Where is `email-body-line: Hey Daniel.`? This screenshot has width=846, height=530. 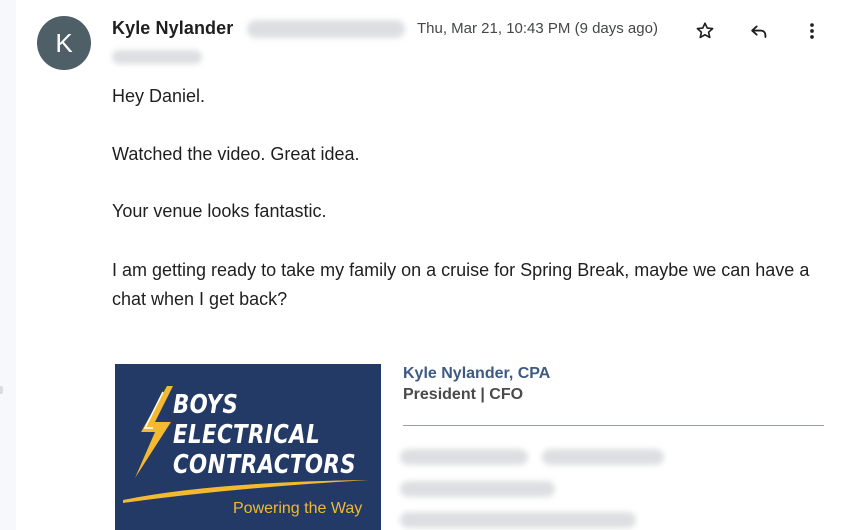 email-body-line: Hey Daniel. is located at coordinates (159, 96).